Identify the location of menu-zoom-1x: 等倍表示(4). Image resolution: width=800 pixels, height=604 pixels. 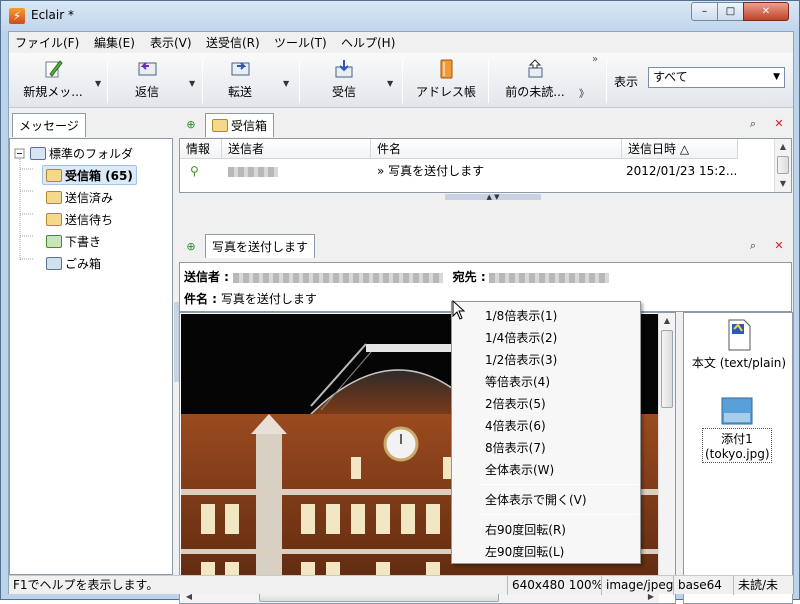
(517, 381).